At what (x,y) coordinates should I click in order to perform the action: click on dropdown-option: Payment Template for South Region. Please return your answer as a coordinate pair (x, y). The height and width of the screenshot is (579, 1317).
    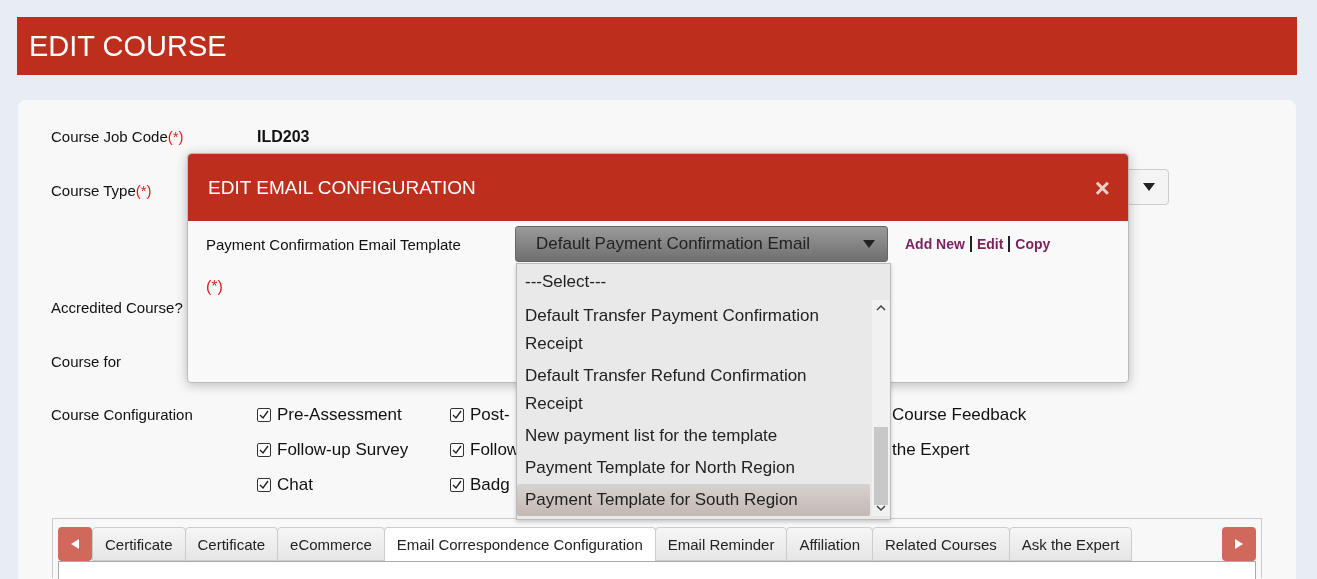
    Looking at the image, I should click on (693, 500).